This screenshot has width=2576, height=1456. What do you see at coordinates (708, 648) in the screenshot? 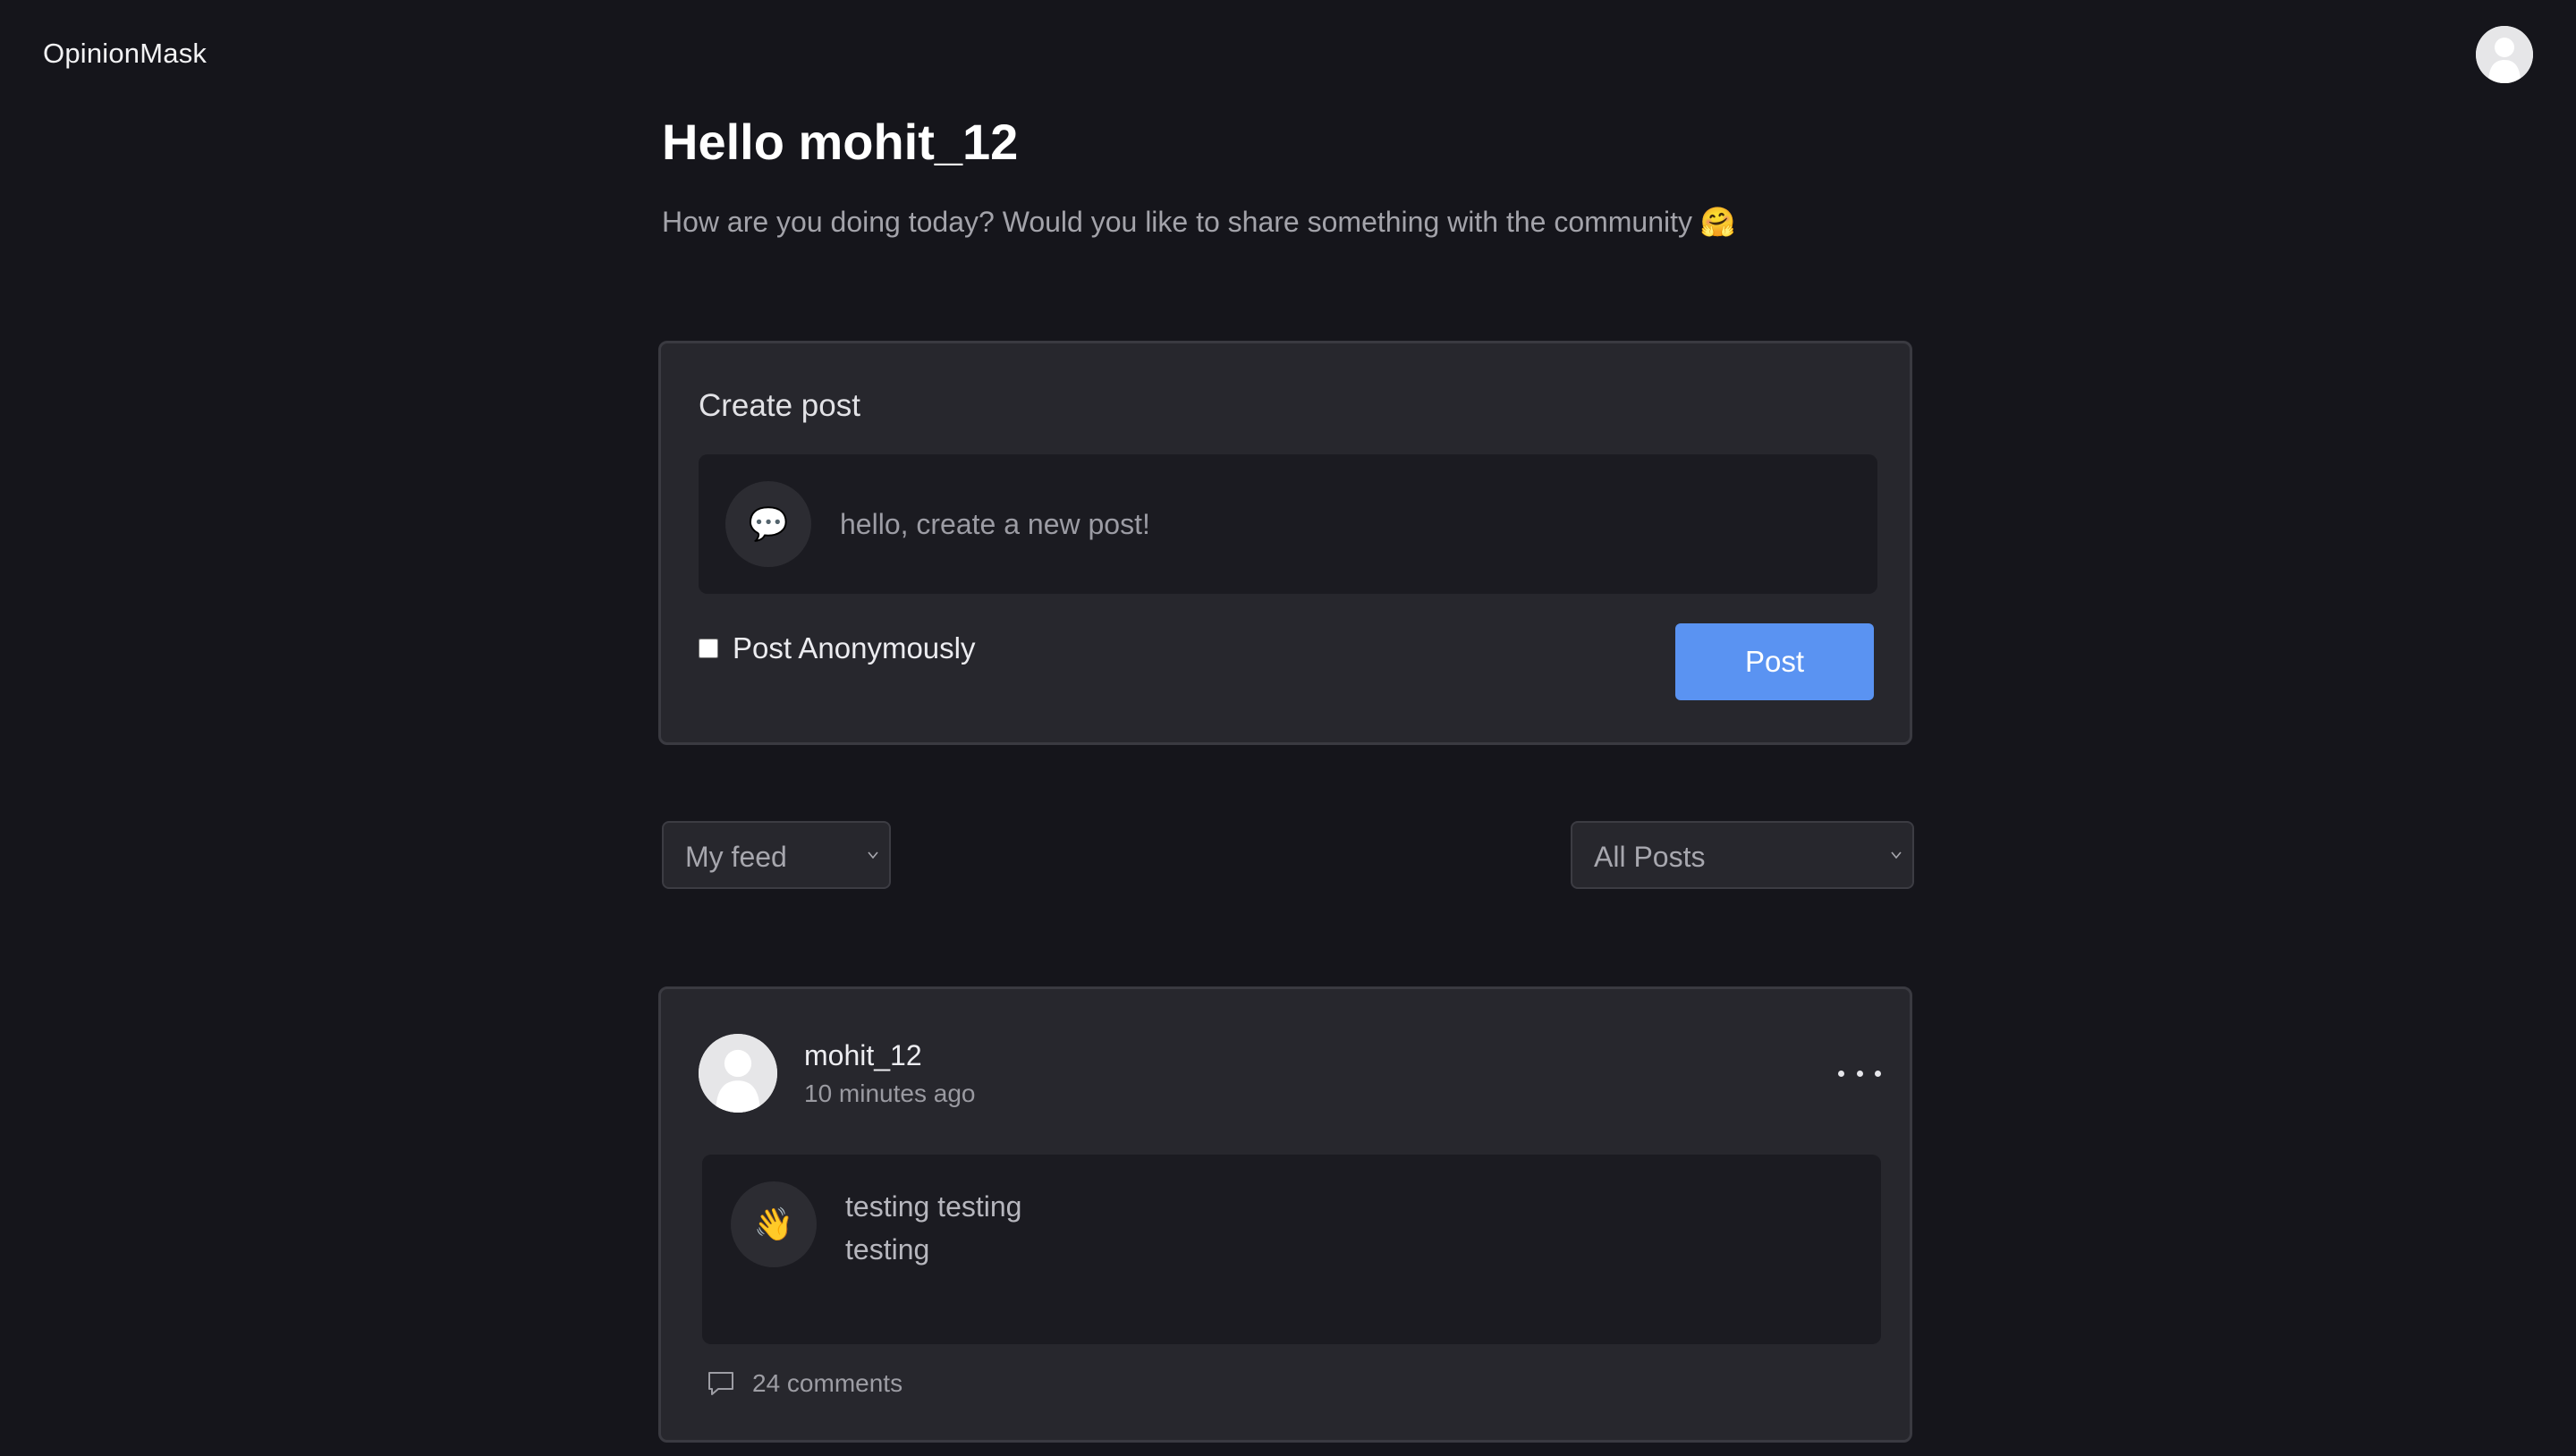
I see `post-anonymously-checkbox` at bounding box center [708, 648].